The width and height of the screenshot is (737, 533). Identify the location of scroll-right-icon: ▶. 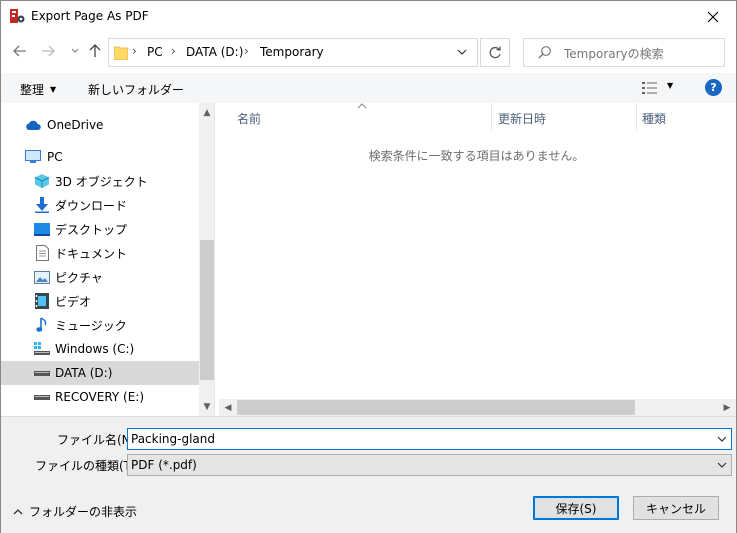
(727, 407).